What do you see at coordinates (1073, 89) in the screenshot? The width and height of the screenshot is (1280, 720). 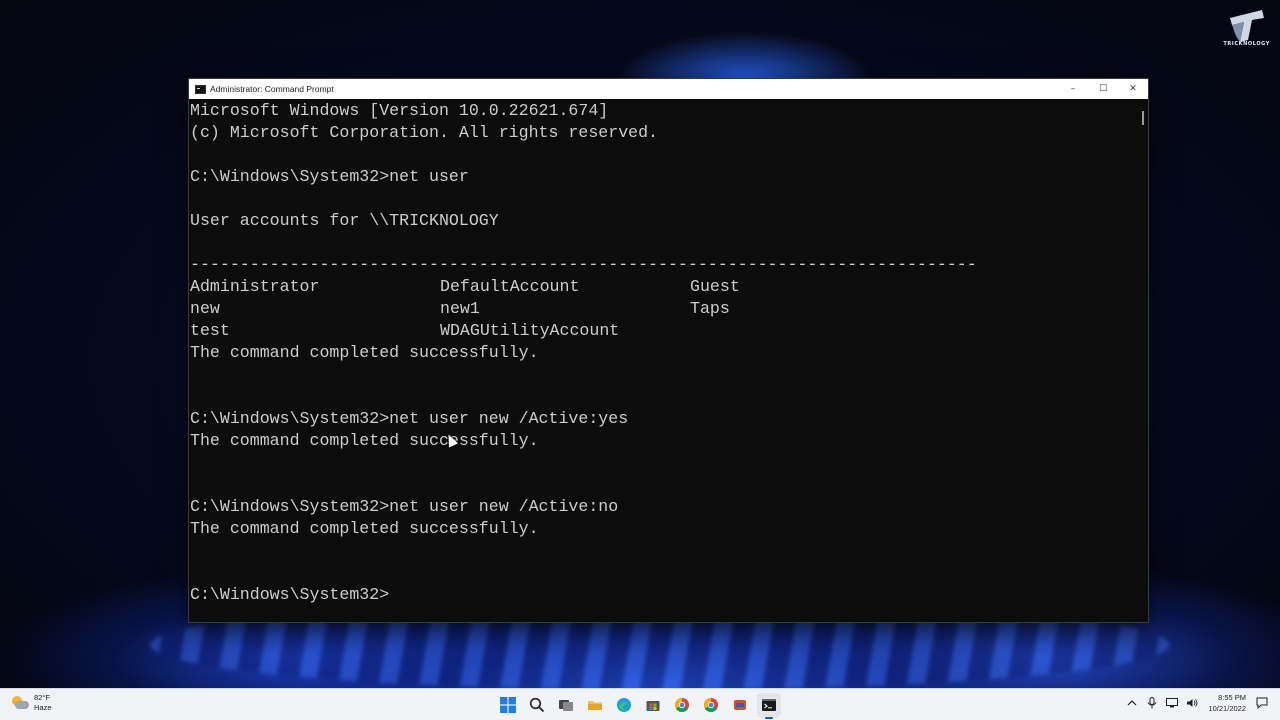 I see `minimize-button: –` at bounding box center [1073, 89].